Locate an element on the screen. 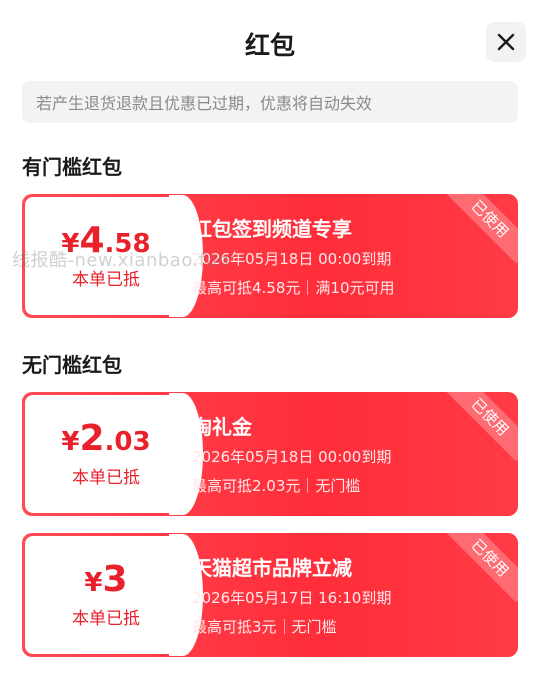 The height and width of the screenshot is (700, 540). coupon-expiry: 2026年05月17日 16:10到期 is located at coordinates (292, 598).